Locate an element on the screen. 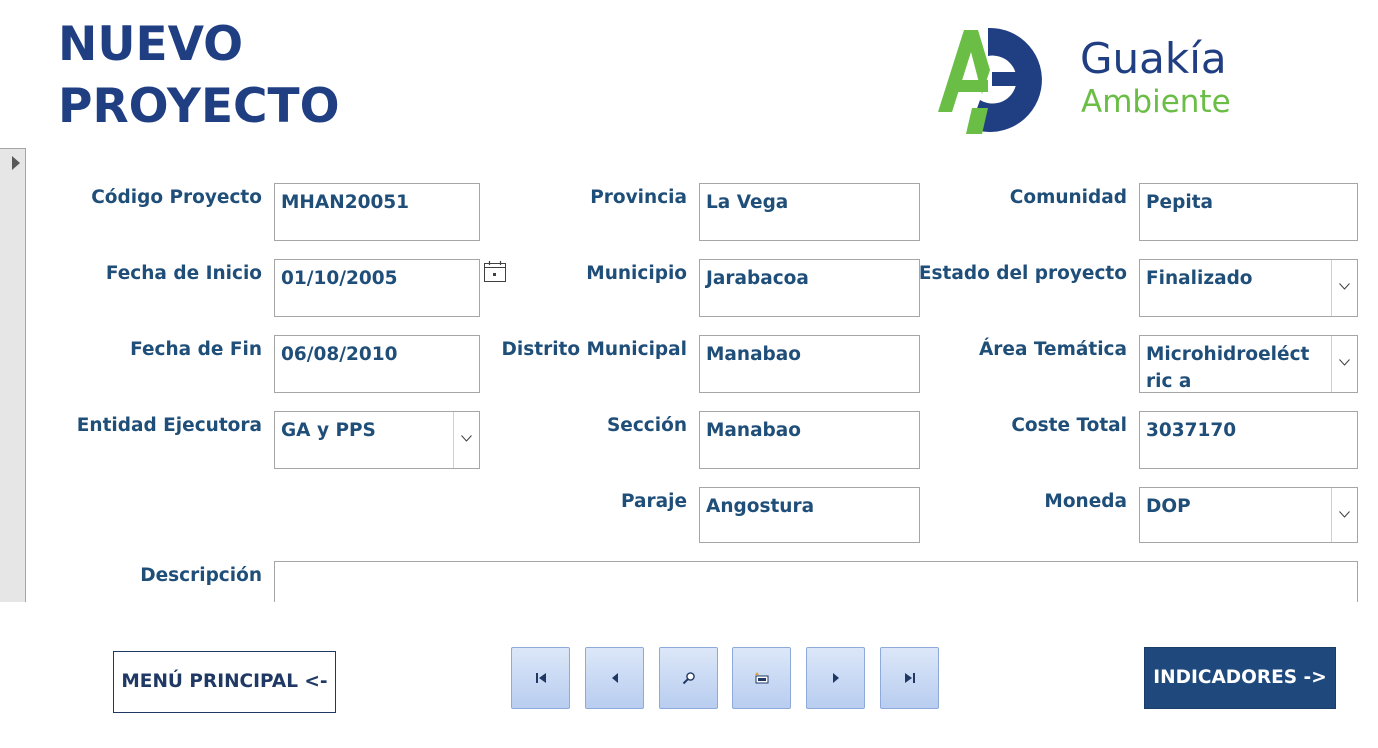 This screenshot has height=748, width=1378. calendar-icon is located at coordinates (495, 271).